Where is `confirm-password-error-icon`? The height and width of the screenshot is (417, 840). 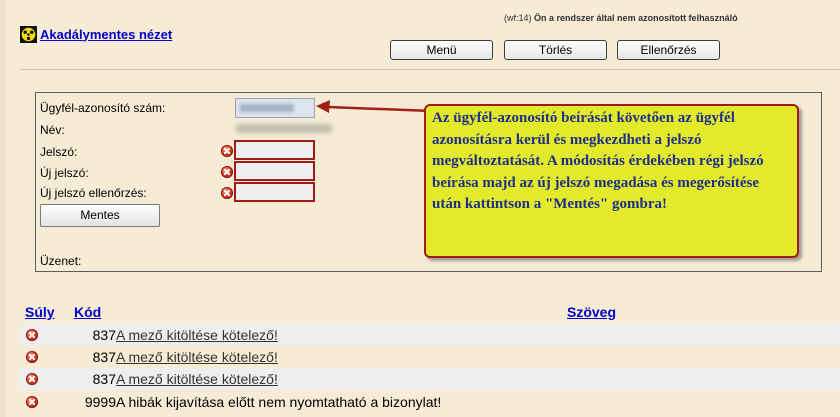
confirm-password-error-icon is located at coordinates (227, 193).